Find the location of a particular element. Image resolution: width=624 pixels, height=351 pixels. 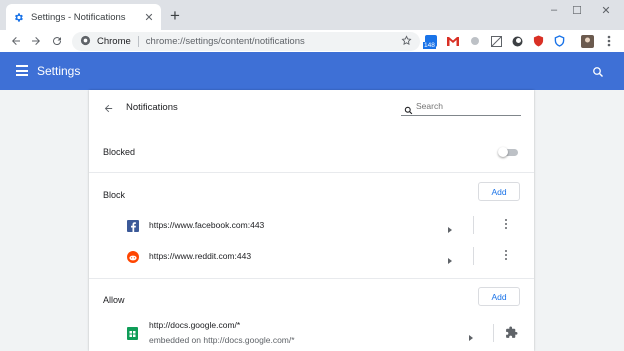

search-input is located at coordinates (466, 106).